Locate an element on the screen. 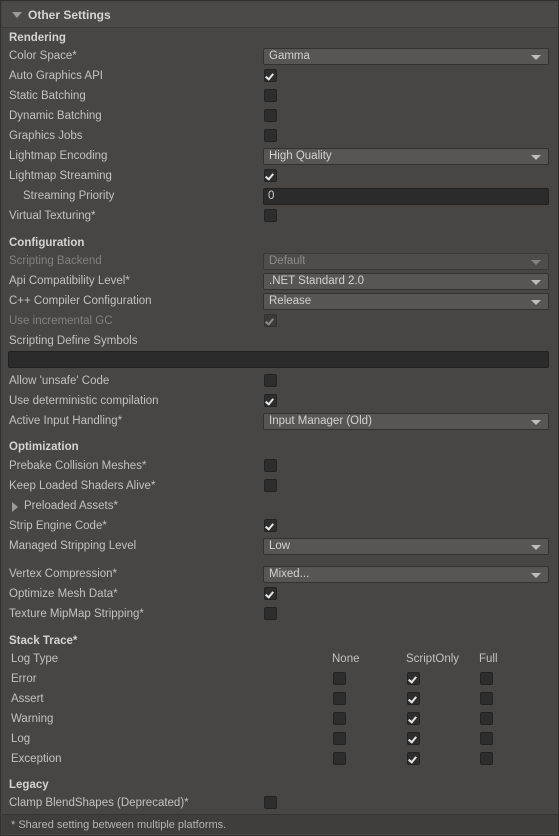 The height and width of the screenshot is (836, 559). graphics-jobs-label: Graphics Jobs is located at coordinates (46, 136).